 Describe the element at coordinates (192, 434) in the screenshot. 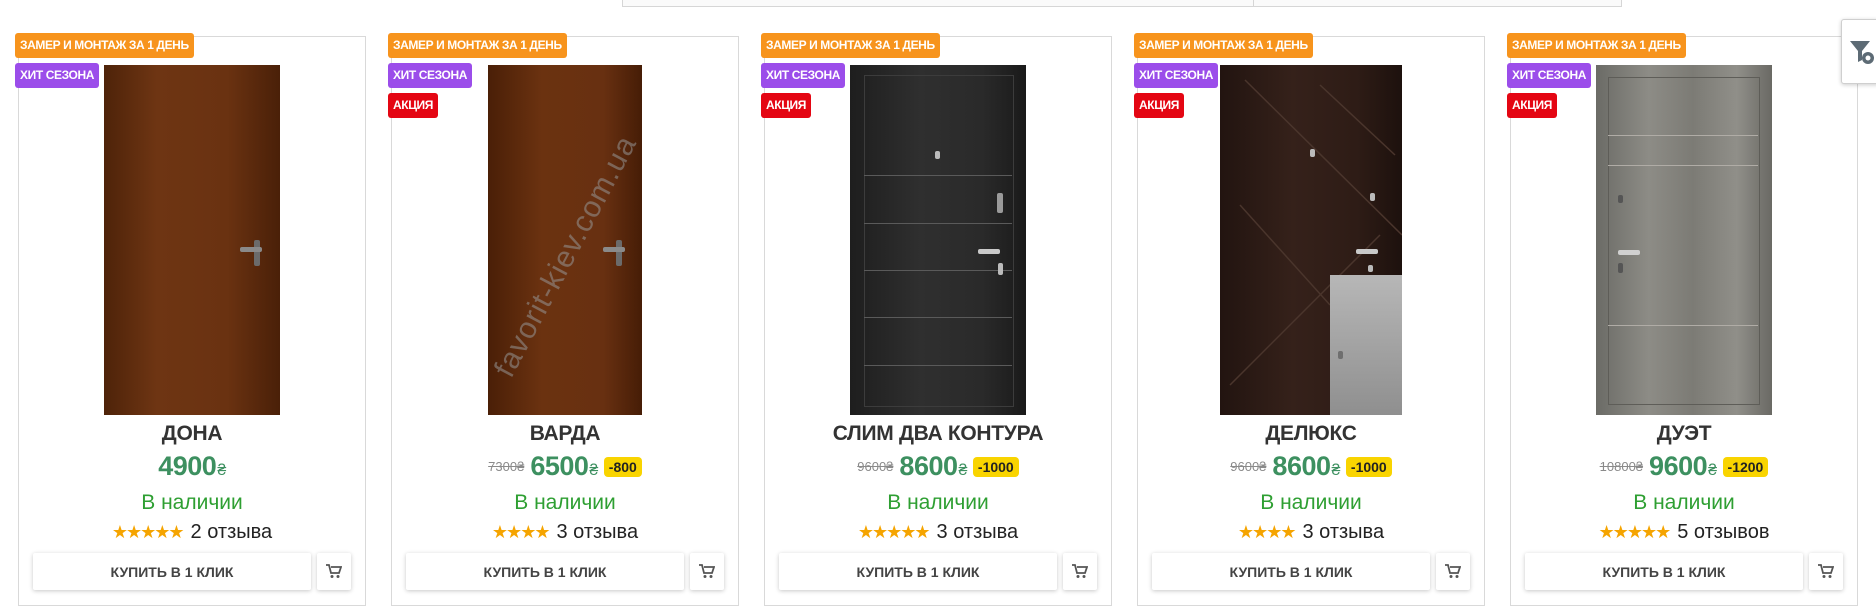

I see `product-name: ДОНА` at that location.